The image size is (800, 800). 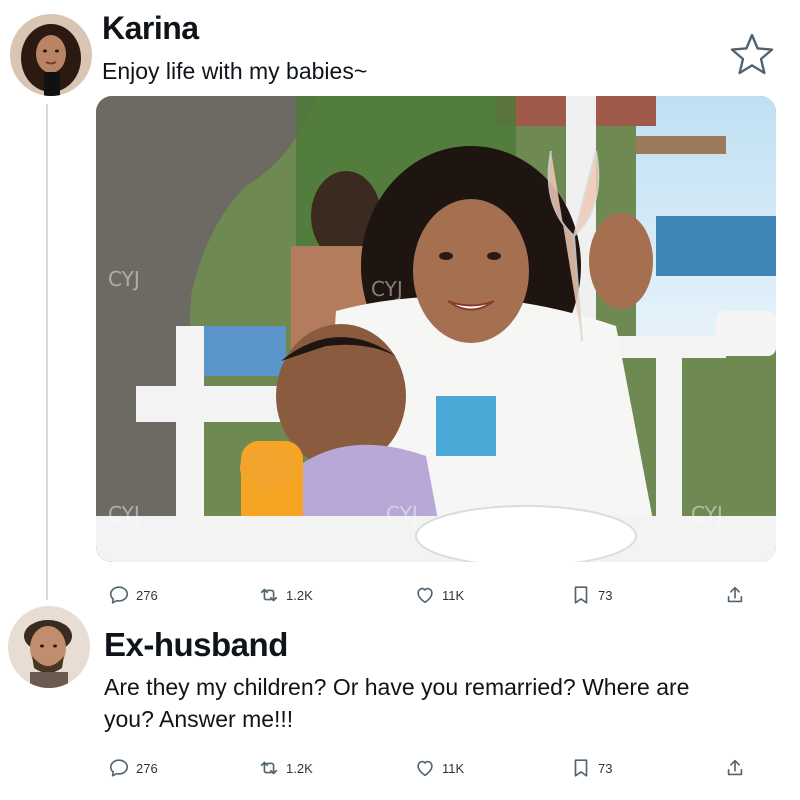 What do you see at coordinates (150, 28) in the screenshot?
I see `post-author-name: Karina` at bounding box center [150, 28].